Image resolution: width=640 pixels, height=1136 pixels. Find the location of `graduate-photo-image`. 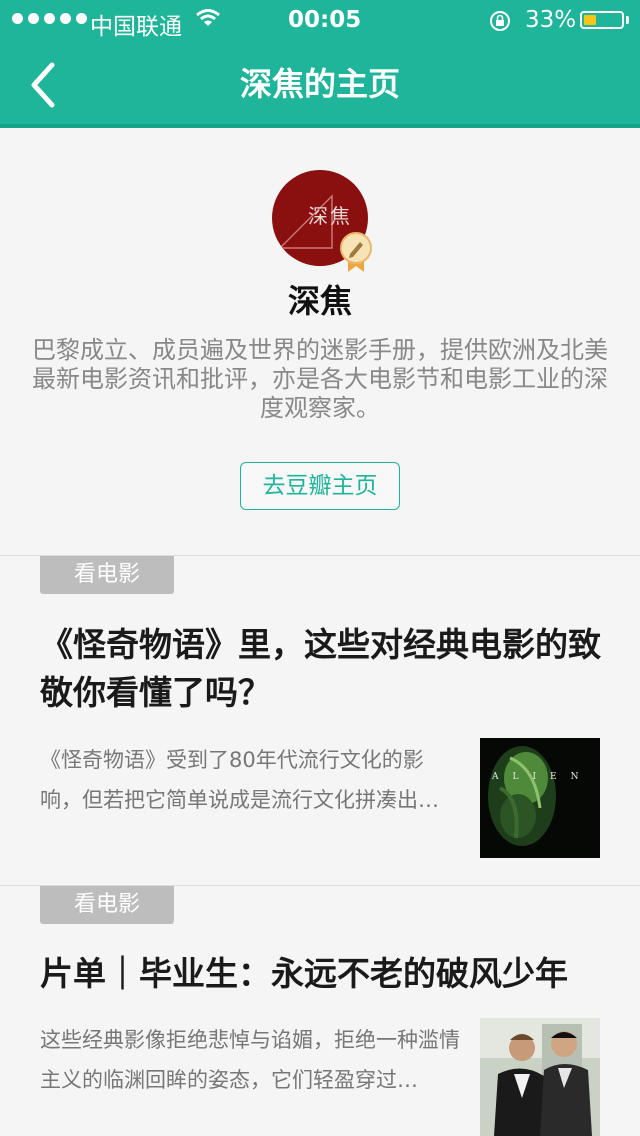

graduate-photo-image is located at coordinates (540, 1077).